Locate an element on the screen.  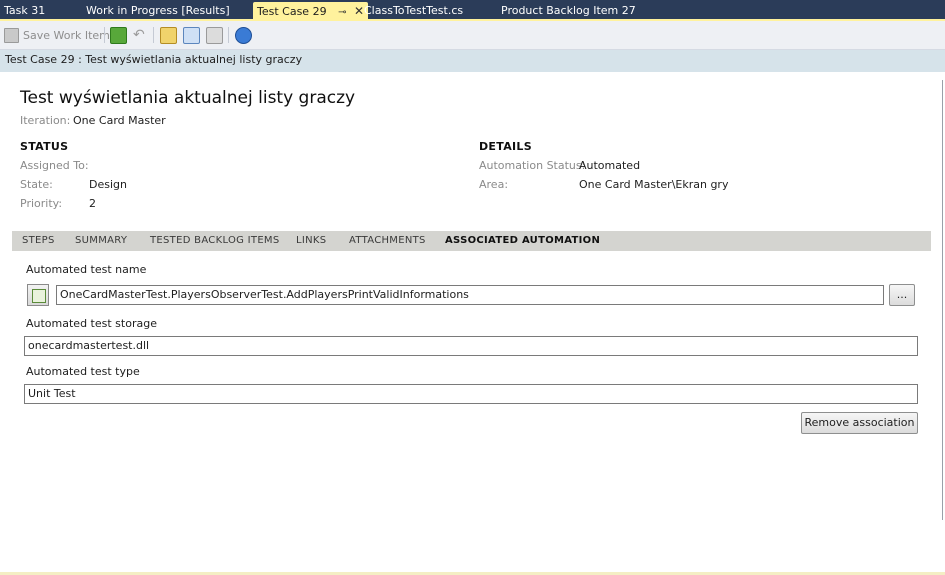
tab-classtotesttest: ClassToTestTest.cs is located at coordinates (413, 11).